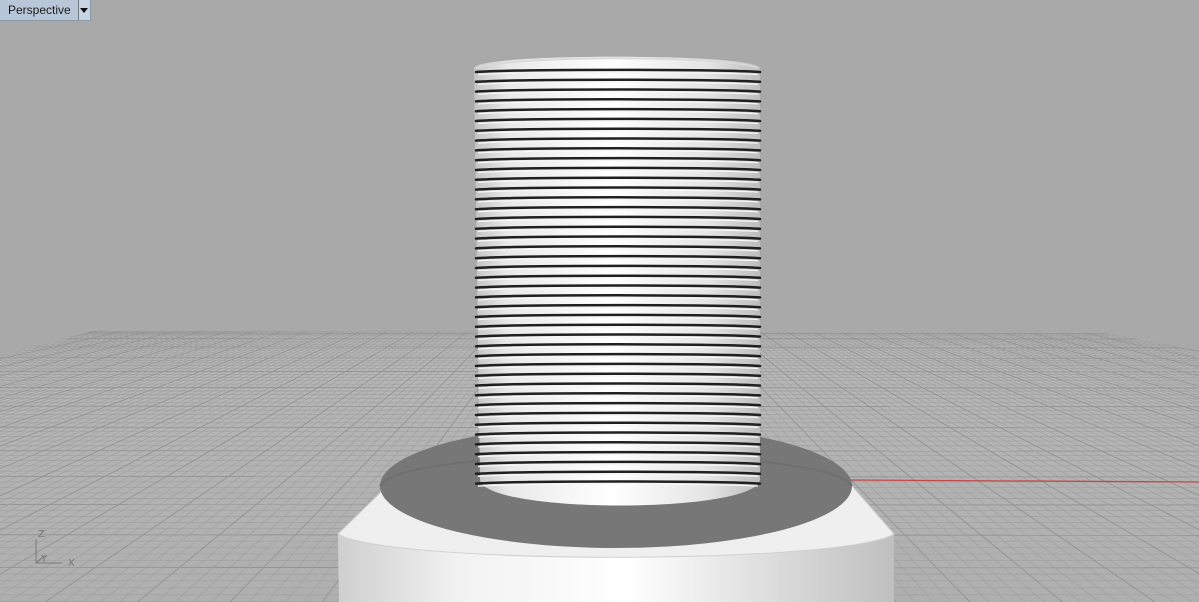 The image size is (1199, 602). I want to click on viewport-title-tab: Perspective, so click(45, 10).